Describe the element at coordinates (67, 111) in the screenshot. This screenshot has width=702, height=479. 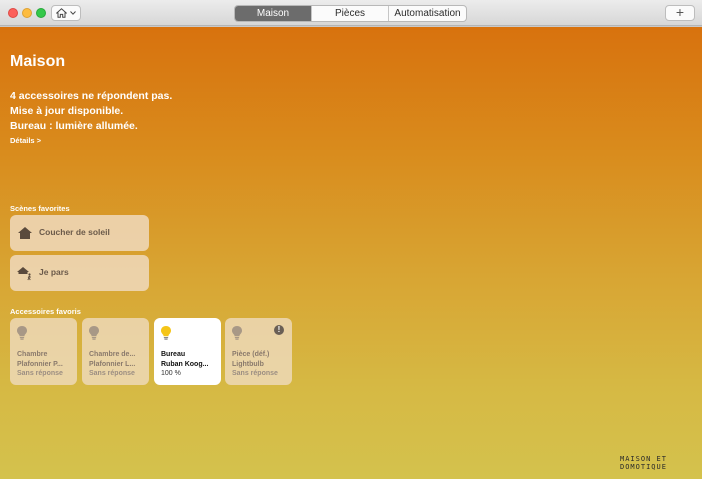
I see `status-text-update: Mise à jour disponible.` at that location.